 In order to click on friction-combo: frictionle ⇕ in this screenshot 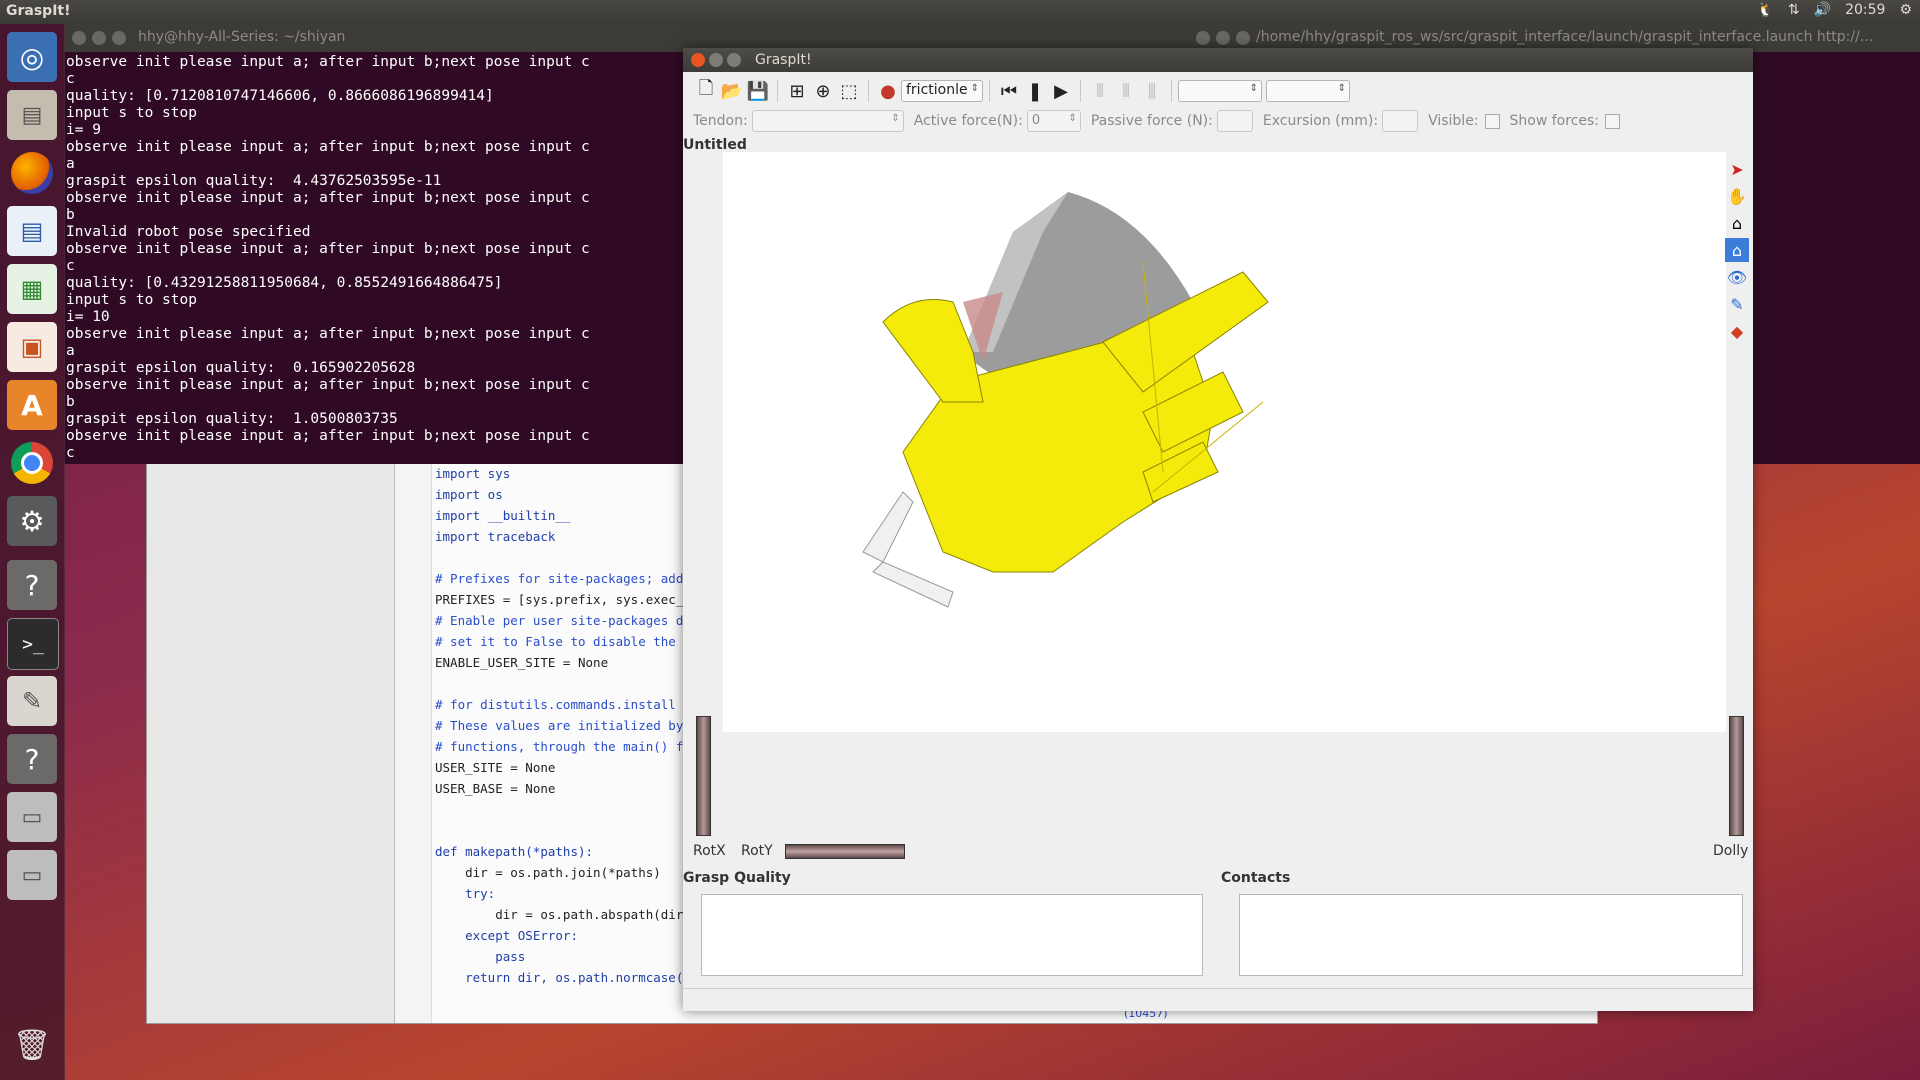, I will do `click(942, 91)`.